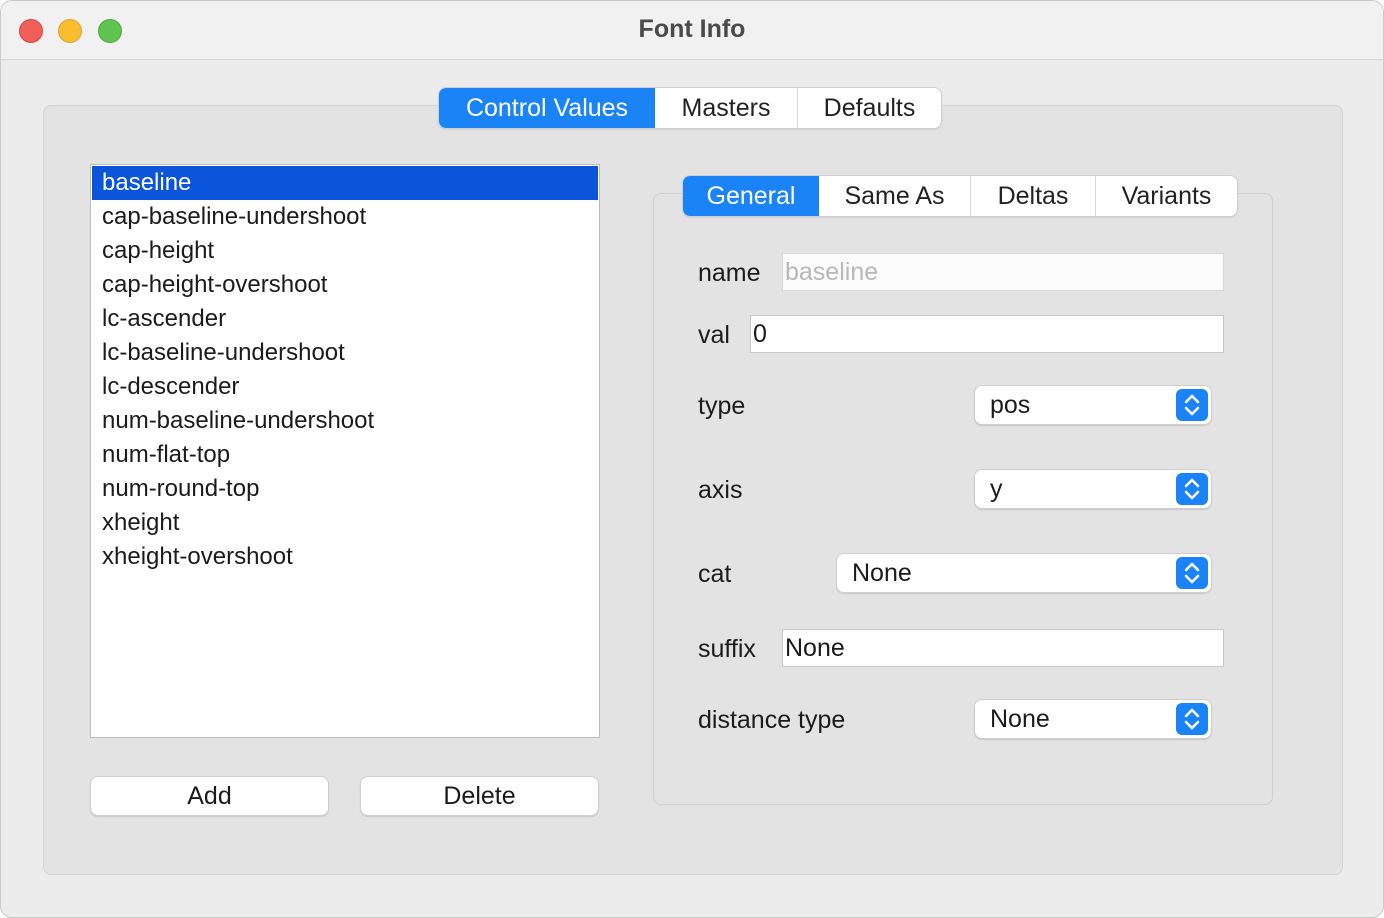  What do you see at coordinates (345, 285) in the screenshot?
I see `list-item: cap-height-overshoot` at bounding box center [345, 285].